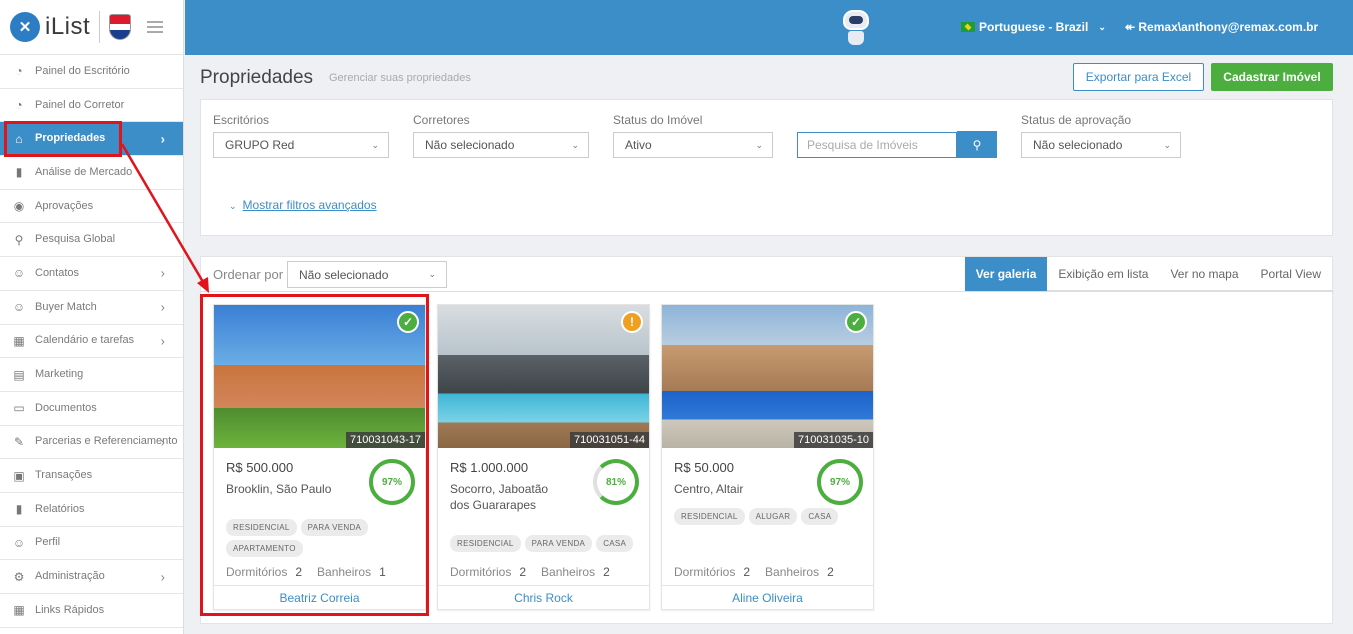 This screenshot has height=634, width=1353. I want to click on logout-arrow-icon: ↞, so click(1132, 27).